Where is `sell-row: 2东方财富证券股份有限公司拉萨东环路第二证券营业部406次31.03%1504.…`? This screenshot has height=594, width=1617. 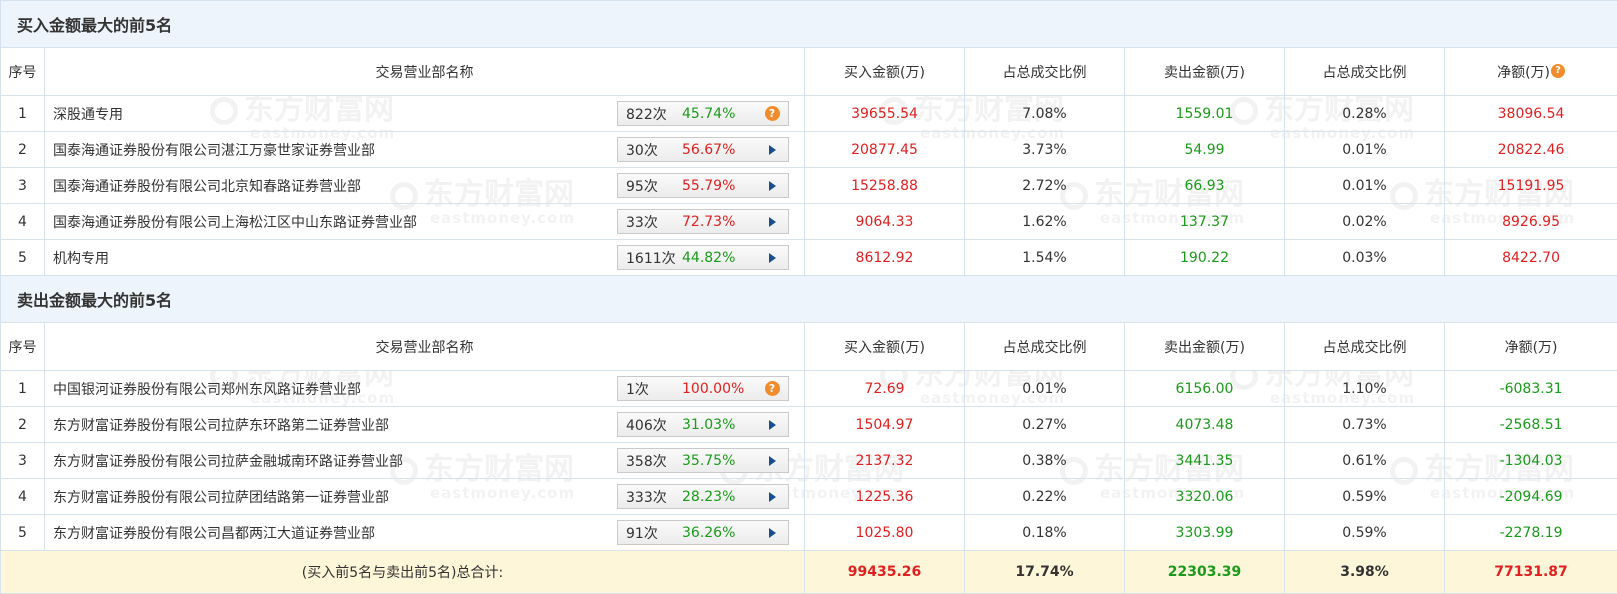 sell-row: 2东方财富证券股份有限公司拉萨东环路第二证券营业部406次31.03%1504.… is located at coordinates (809, 425).